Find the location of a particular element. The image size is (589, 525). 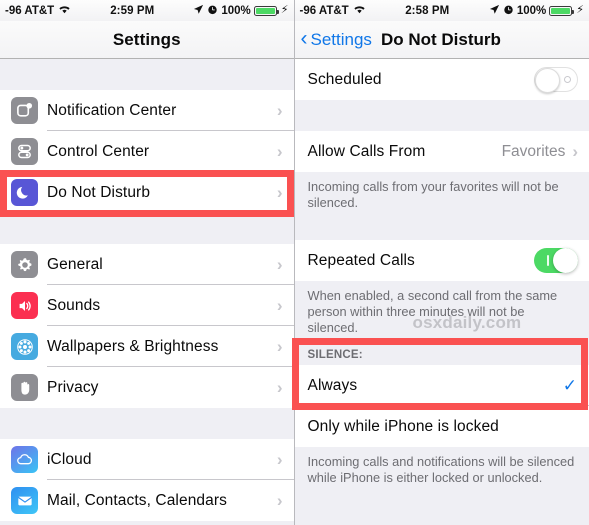

silence-option-only-while-locked: Only while iPhone is locked is located at coordinates (441, 426).